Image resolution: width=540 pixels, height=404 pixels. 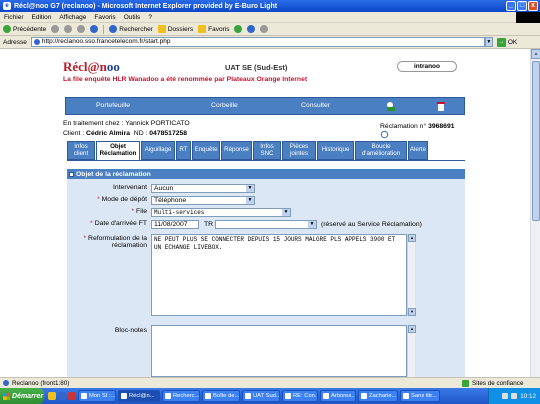 What do you see at coordinates (315, 105) in the screenshot?
I see `nav-consulter: Consulter` at bounding box center [315, 105].